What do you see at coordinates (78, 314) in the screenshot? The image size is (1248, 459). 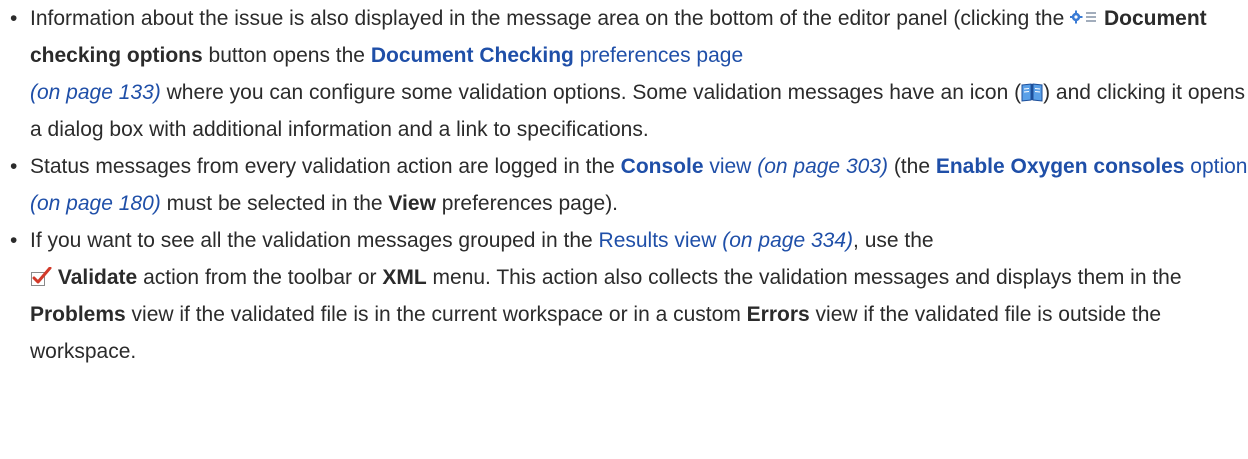 I see `problems-label: Problems` at bounding box center [78, 314].